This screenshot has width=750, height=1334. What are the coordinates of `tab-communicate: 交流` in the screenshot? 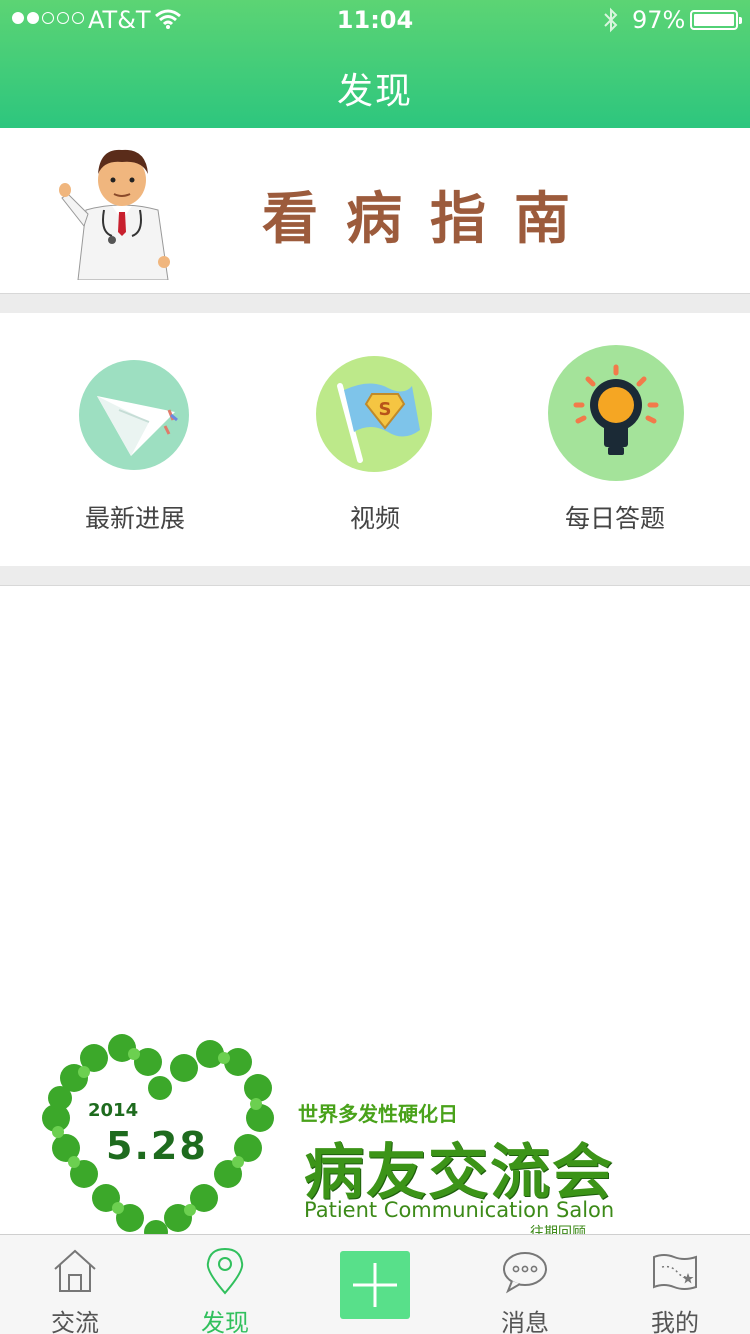 It's located at (75, 1284).